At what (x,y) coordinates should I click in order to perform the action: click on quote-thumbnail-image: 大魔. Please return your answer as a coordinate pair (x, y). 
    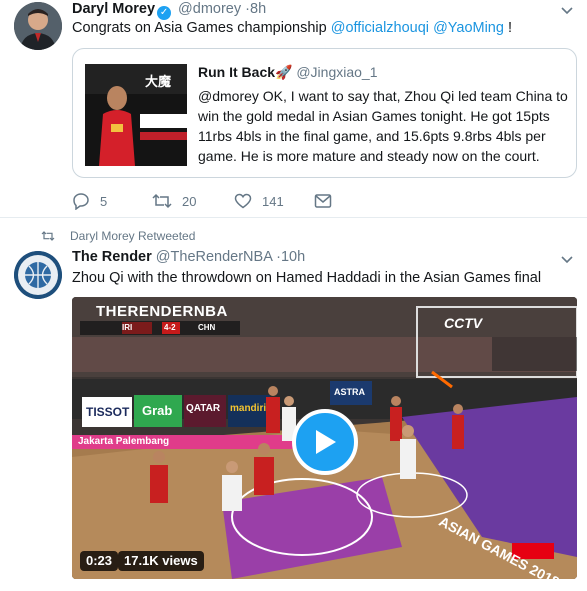
    Looking at the image, I should click on (136, 115).